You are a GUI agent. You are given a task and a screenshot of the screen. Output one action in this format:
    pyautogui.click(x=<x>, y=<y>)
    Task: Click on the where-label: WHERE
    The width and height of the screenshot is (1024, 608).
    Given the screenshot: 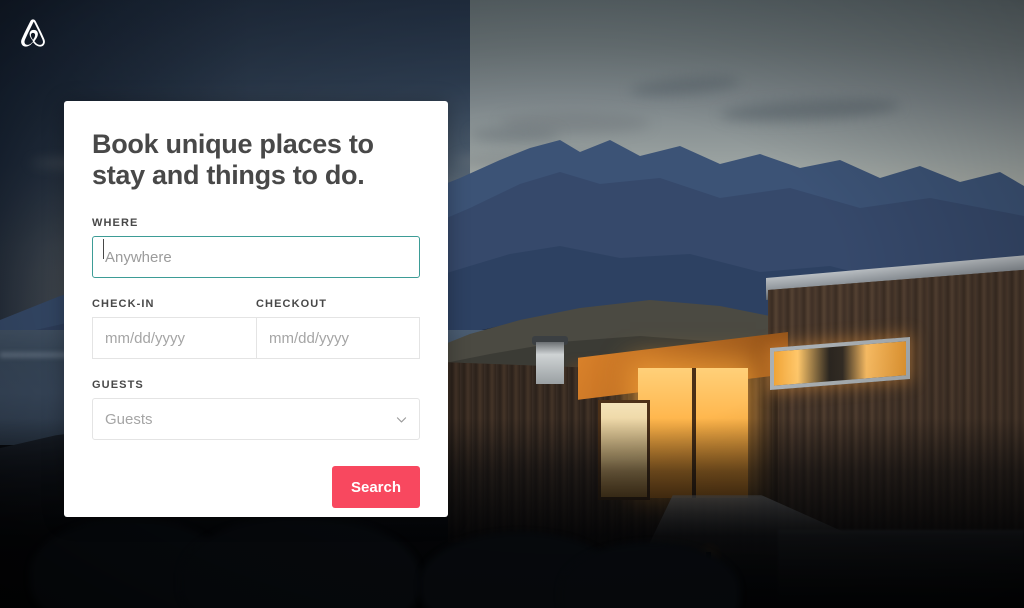 What is the action you would take?
    pyautogui.click(x=115, y=223)
    